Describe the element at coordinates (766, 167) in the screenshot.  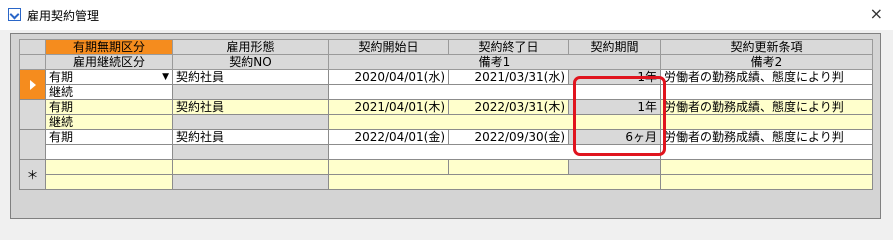
I see `cell-renewal-new` at that location.